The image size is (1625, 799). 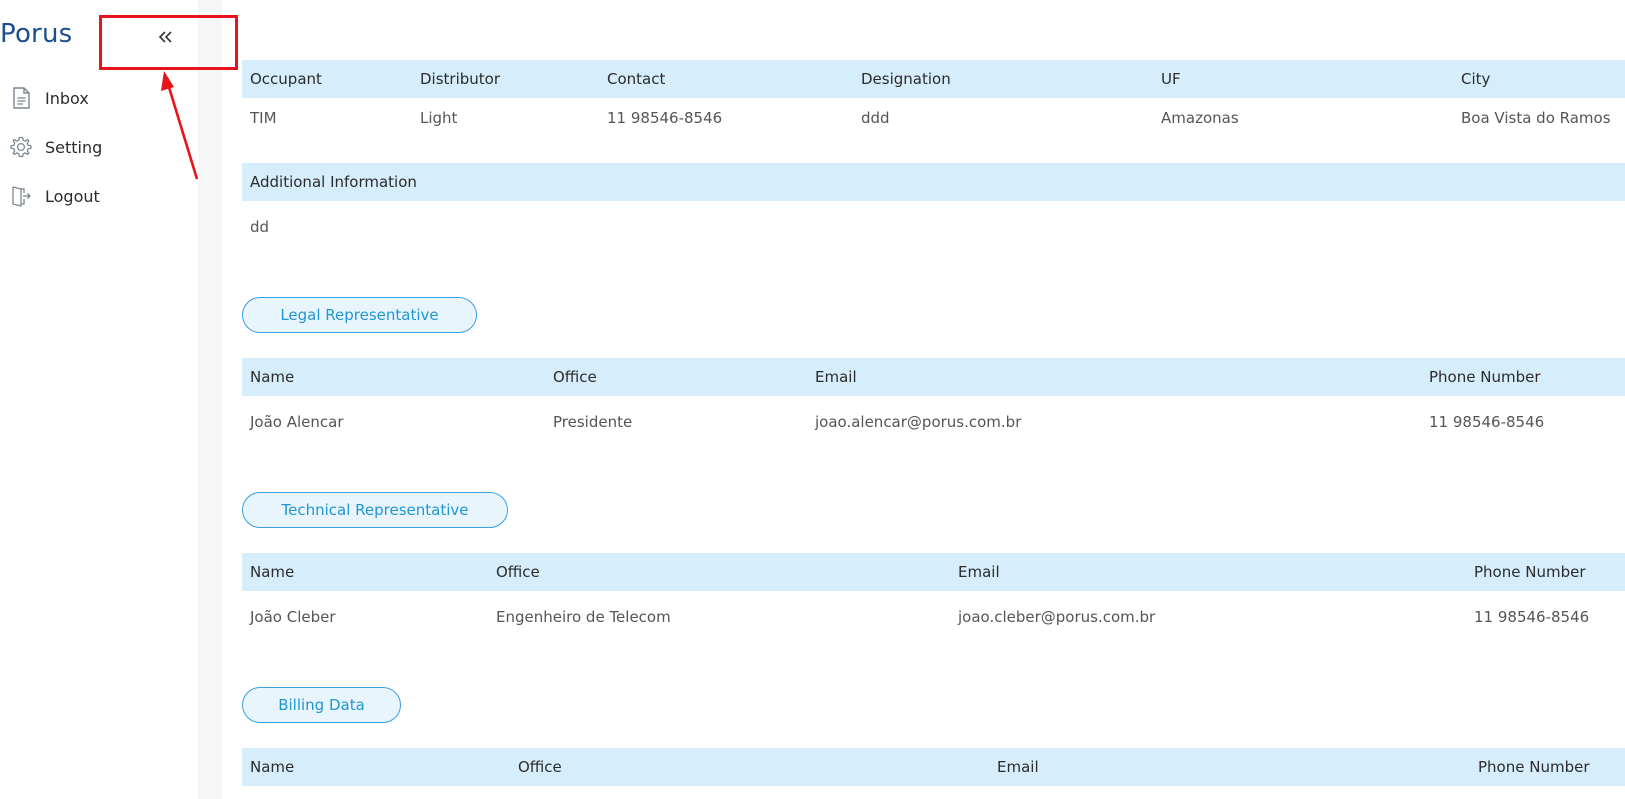 I want to click on column-header-additional-info: Additional Information, so click(x=333, y=182).